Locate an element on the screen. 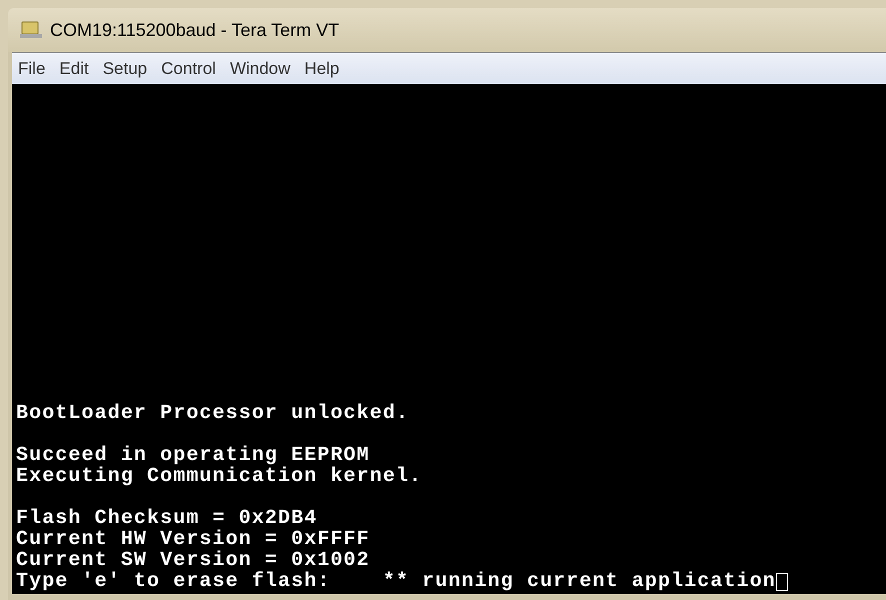 This screenshot has height=600, width=886. terminal-line: Current SW Version = 0x1002 is located at coordinates (193, 560).